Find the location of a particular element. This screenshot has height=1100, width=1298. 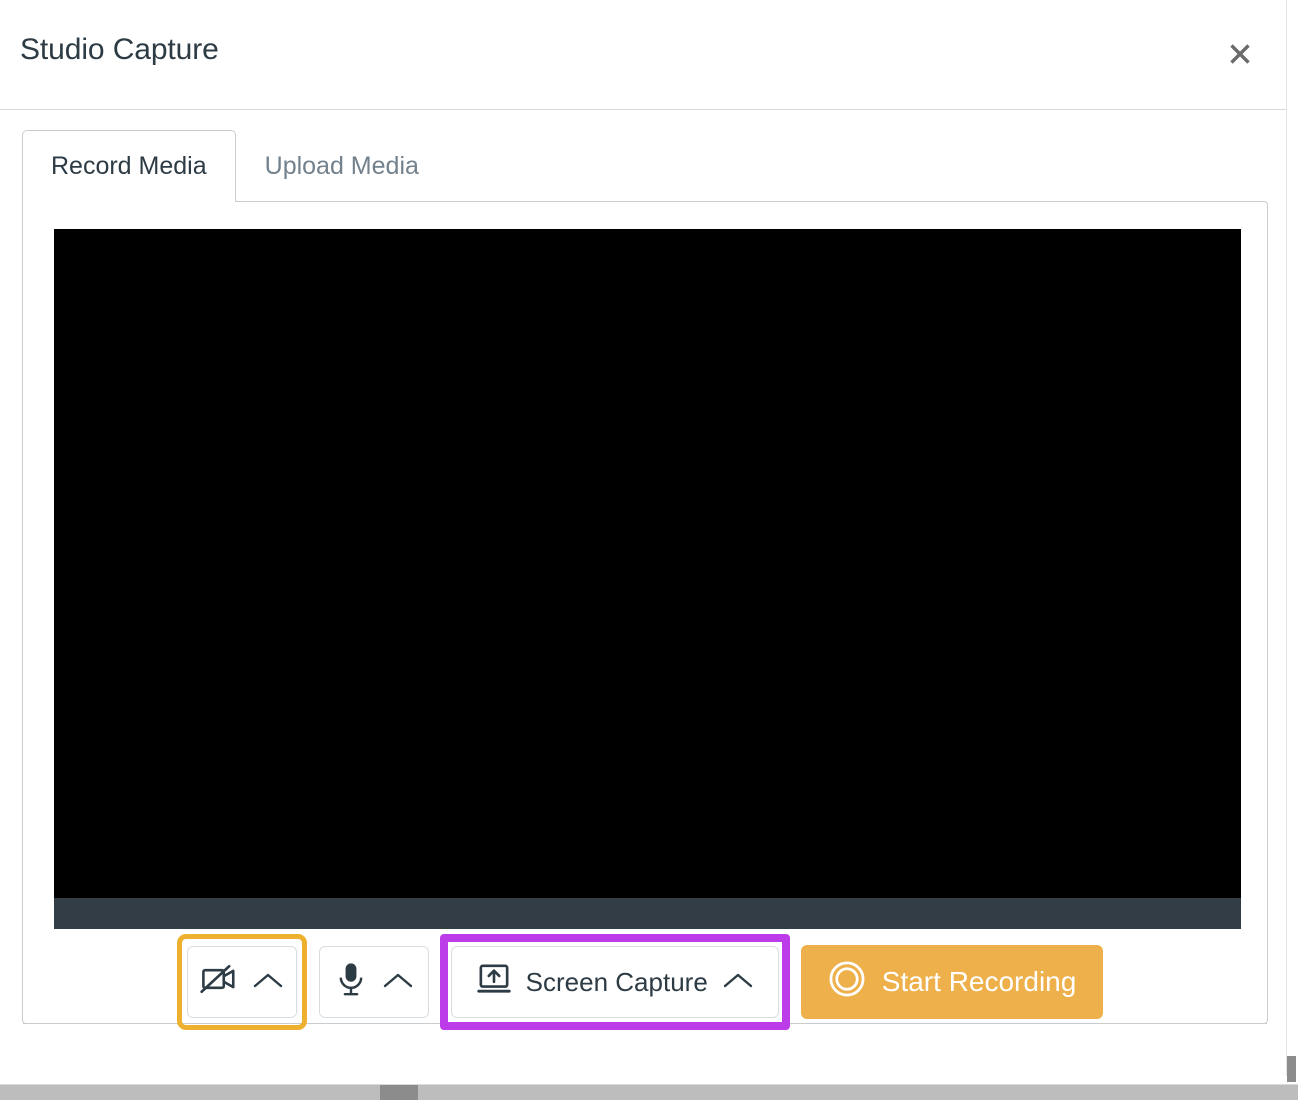

capture-controls: Screen Capture Start Recording is located at coordinates (645, 982).